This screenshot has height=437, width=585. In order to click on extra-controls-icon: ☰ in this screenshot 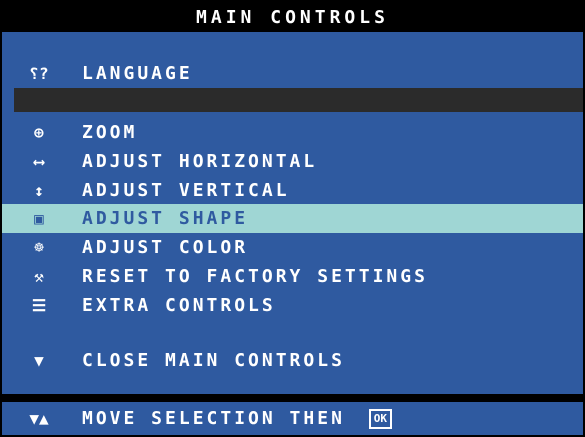, I will do `click(39, 305)`.